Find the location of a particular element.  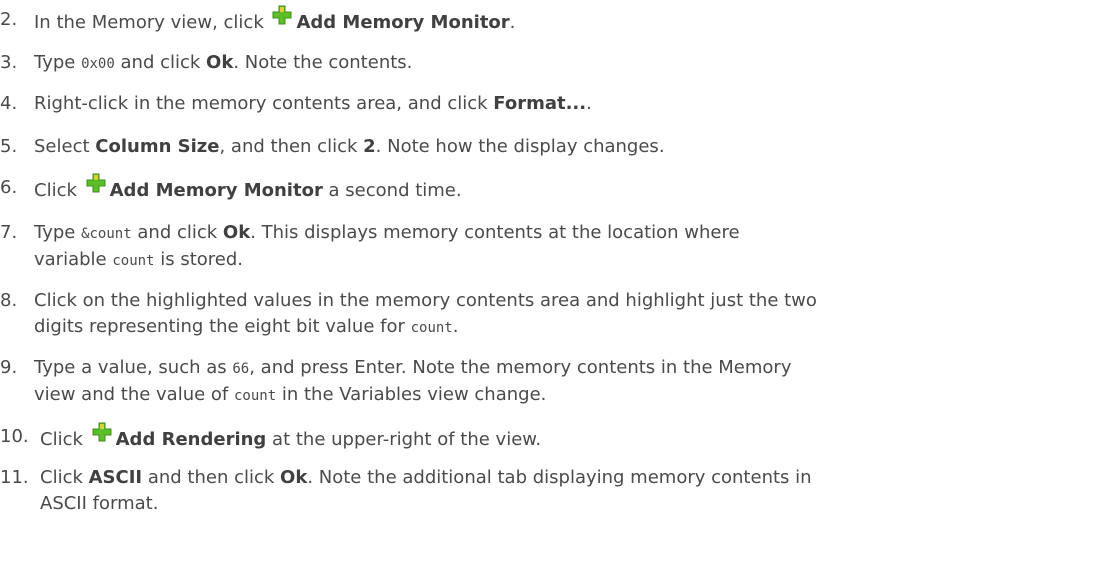

step-text-run: Type a value, such as is located at coordinates (133, 367).